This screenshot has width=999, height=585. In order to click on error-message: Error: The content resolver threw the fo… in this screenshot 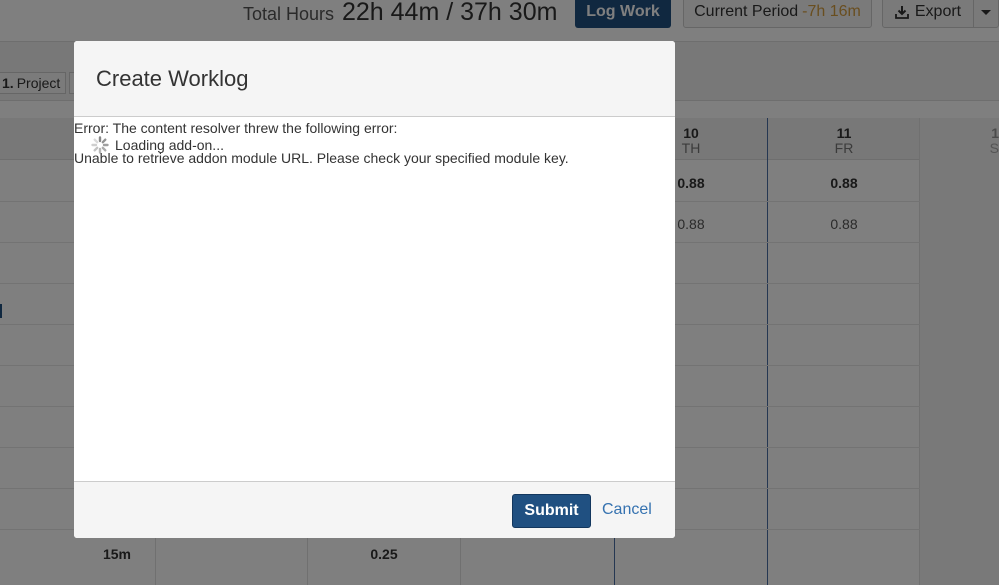, I will do `click(236, 128)`.